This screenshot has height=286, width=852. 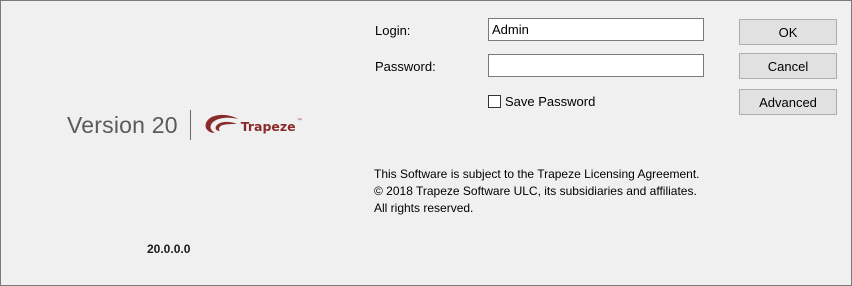 I want to click on ok-button: OK, so click(x=788, y=32).